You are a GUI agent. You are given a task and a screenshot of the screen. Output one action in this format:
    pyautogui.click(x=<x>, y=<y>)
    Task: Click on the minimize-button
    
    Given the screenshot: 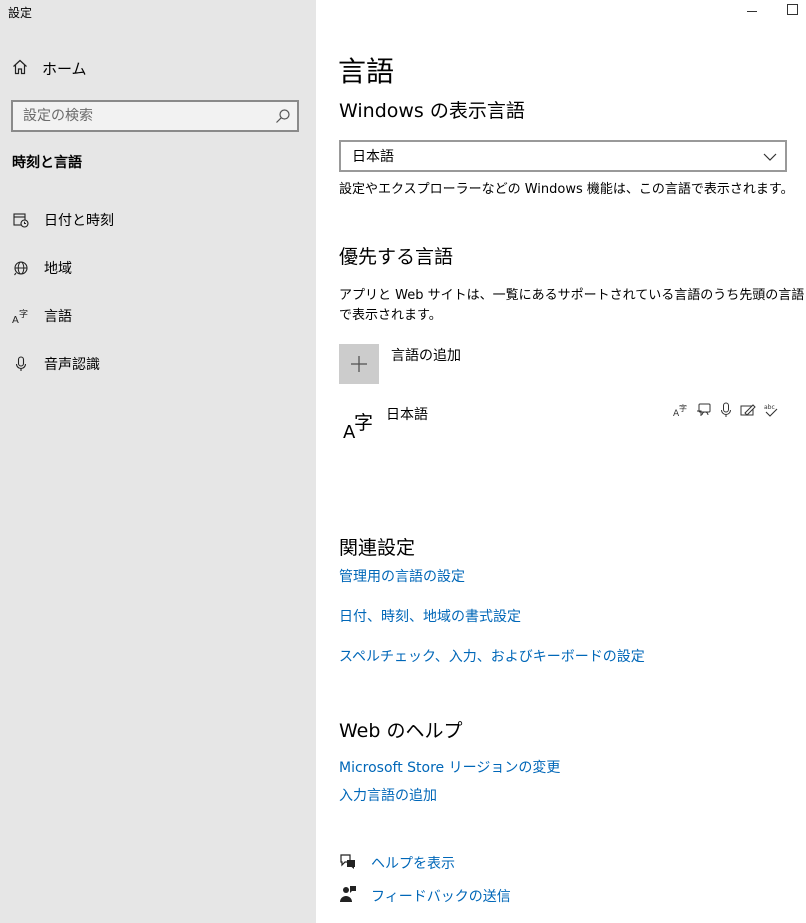 What is the action you would take?
    pyautogui.click(x=752, y=11)
    